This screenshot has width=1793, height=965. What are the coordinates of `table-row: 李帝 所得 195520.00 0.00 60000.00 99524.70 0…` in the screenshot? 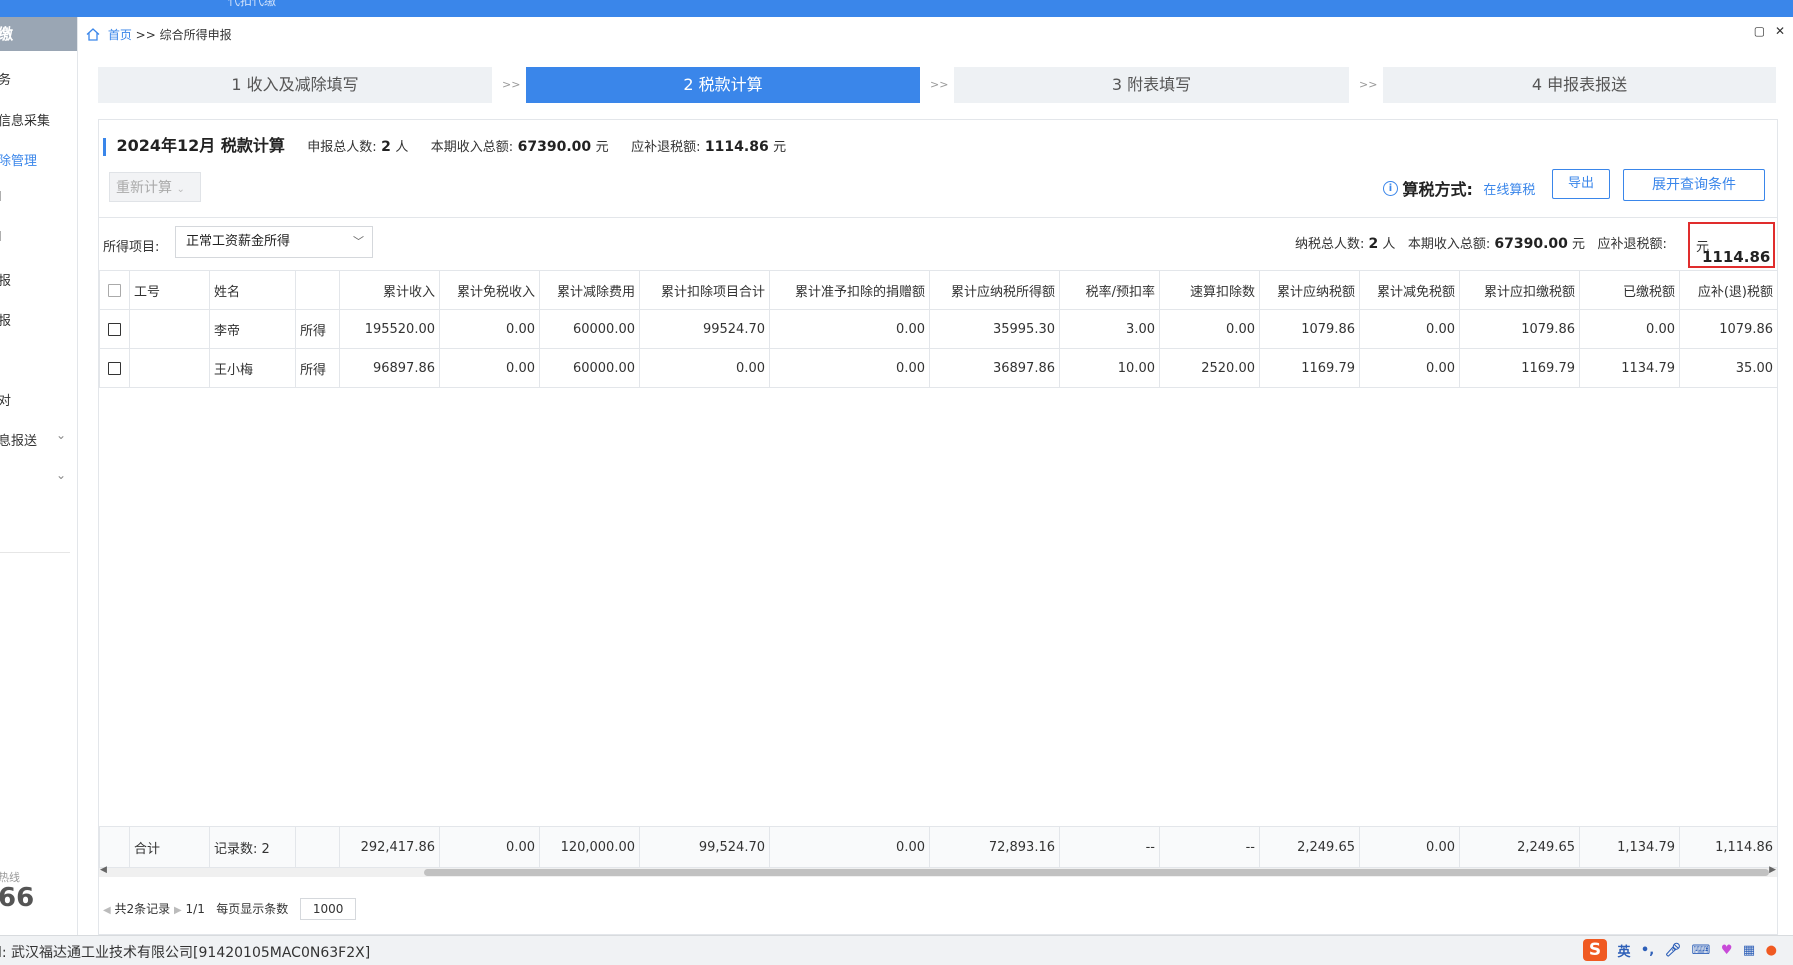 It's located at (938, 329).